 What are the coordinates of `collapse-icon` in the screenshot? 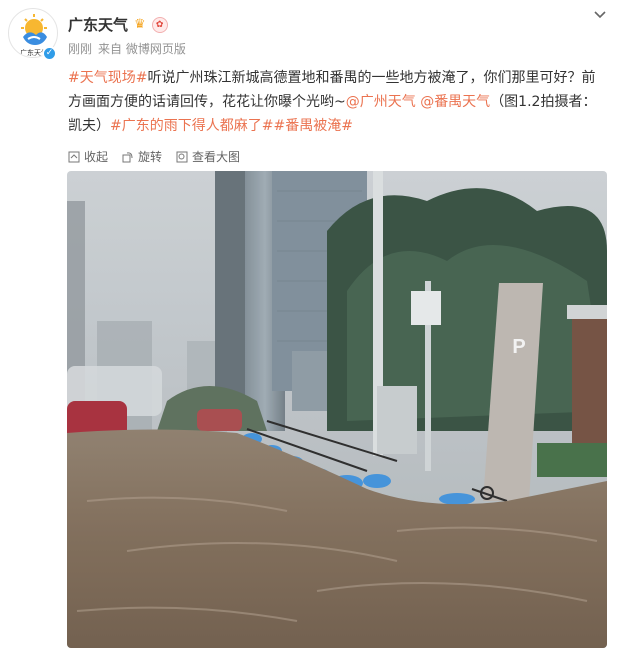 It's located at (74, 156).